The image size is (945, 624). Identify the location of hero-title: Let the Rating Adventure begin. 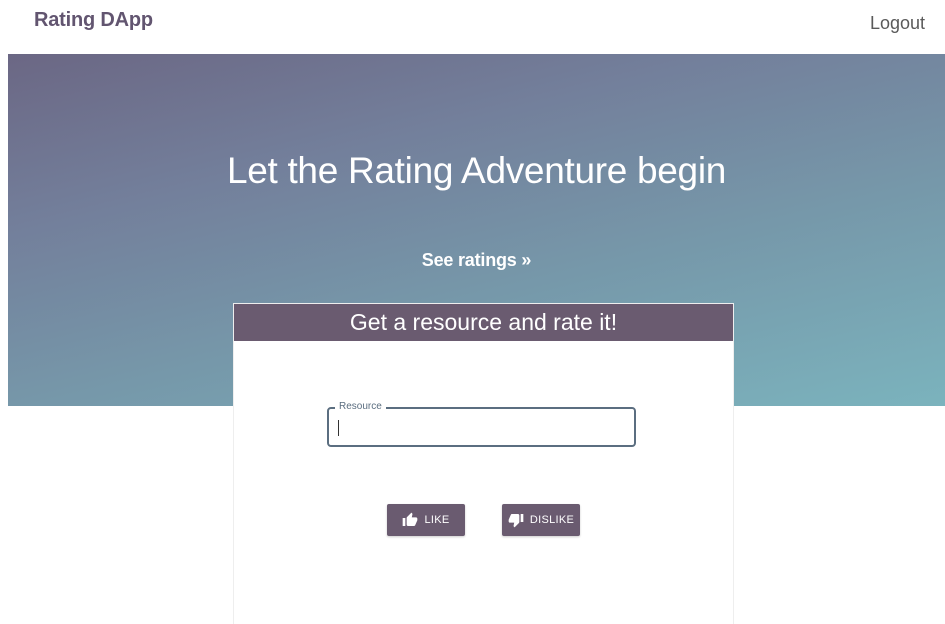
(476, 170).